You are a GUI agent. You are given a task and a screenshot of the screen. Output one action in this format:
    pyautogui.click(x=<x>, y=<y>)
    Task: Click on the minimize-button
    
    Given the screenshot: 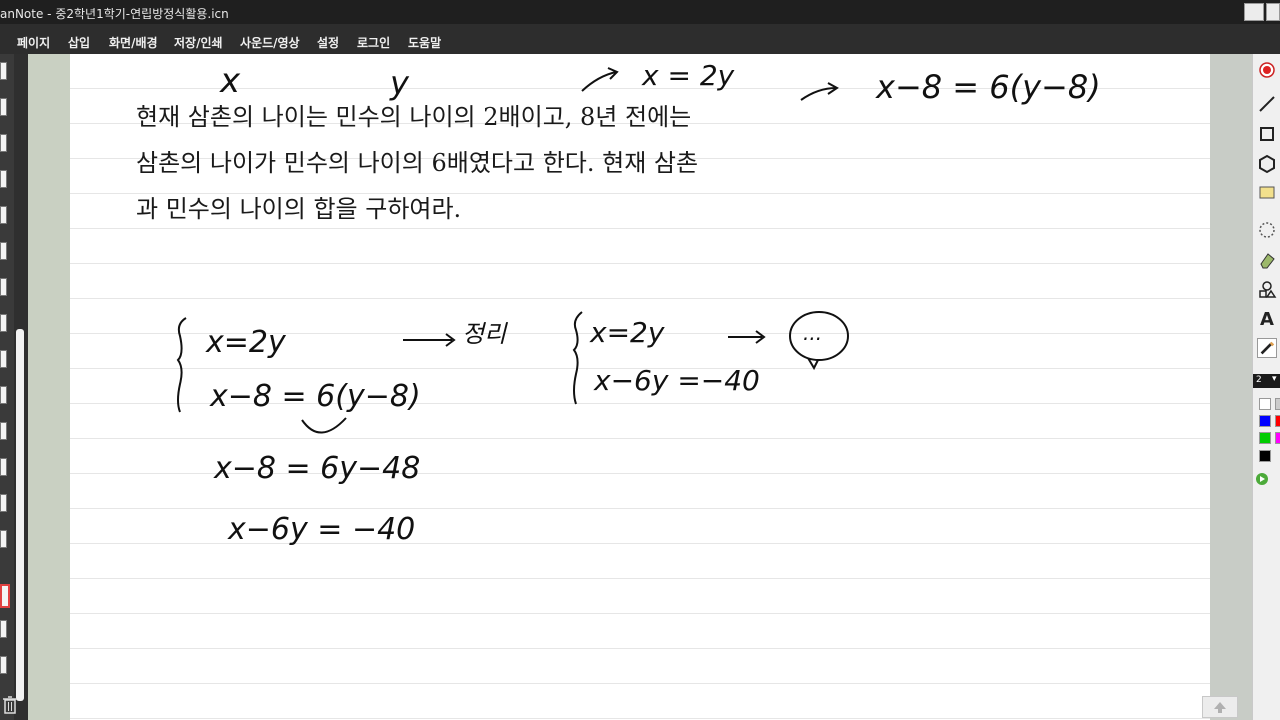 What is the action you would take?
    pyautogui.click(x=1254, y=12)
    